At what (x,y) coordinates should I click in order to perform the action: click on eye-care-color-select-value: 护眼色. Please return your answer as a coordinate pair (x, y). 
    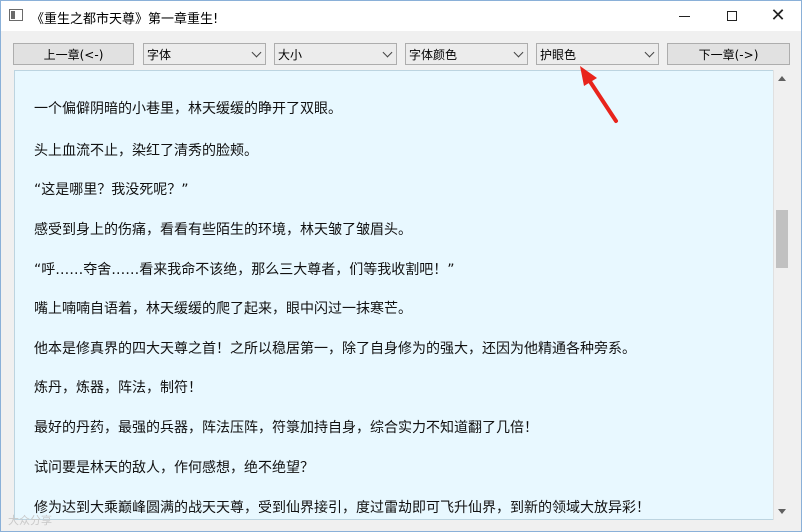
    Looking at the image, I should click on (558, 54).